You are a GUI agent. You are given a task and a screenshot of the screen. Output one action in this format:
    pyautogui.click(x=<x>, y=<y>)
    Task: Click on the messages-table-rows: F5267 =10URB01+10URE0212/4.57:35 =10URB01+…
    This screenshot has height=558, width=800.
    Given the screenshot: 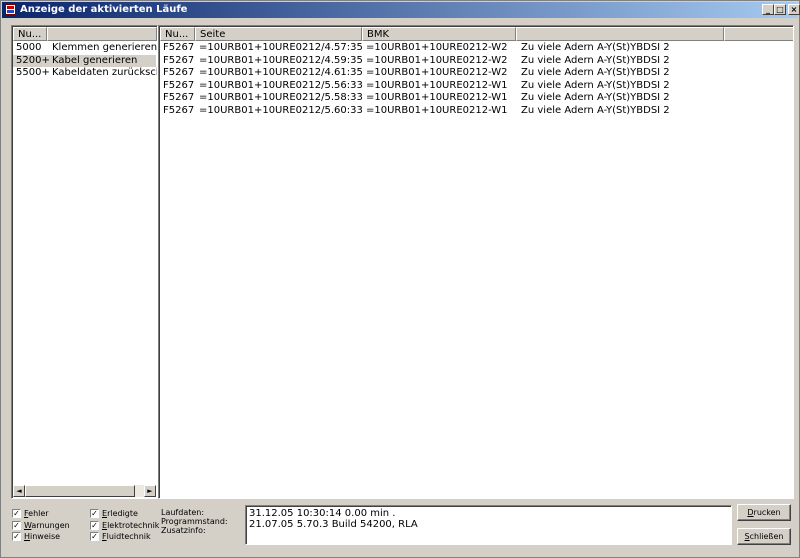 What is the action you would take?
    pyautogui.click(x=476, y=79)
    